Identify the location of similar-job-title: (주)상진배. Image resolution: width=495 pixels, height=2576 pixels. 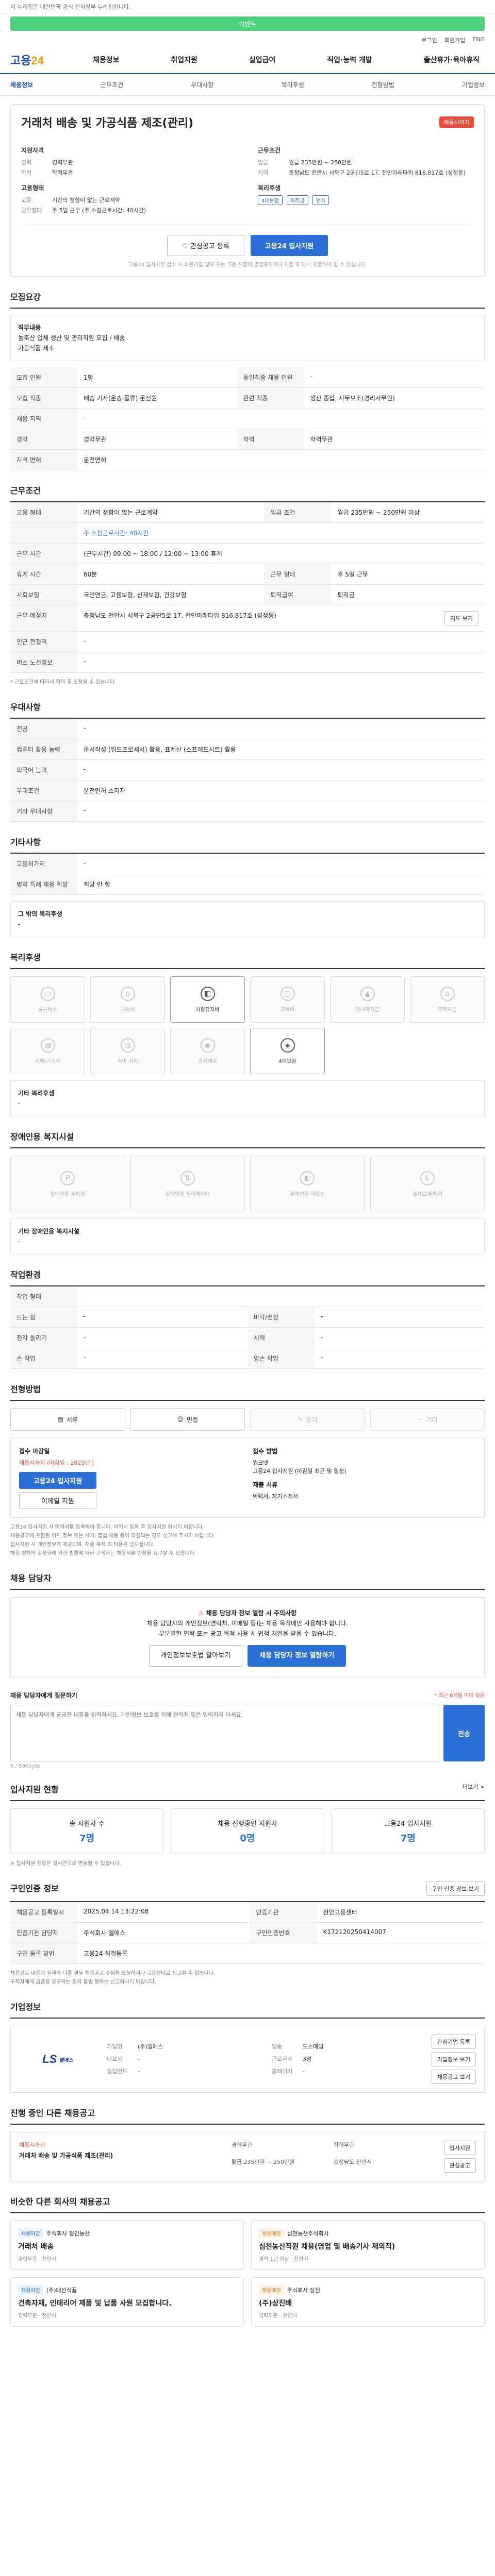
(368, 2303).